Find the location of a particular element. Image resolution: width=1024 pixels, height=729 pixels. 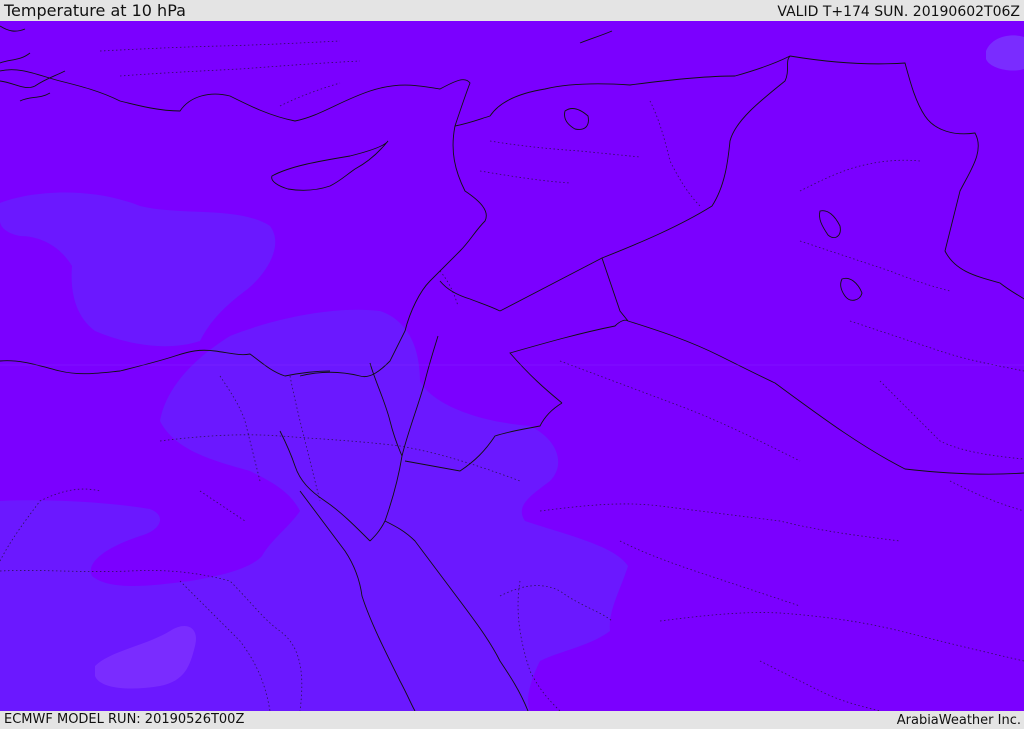

map-title: Temperature at 10 hPa is located at coordinates (95, 10).